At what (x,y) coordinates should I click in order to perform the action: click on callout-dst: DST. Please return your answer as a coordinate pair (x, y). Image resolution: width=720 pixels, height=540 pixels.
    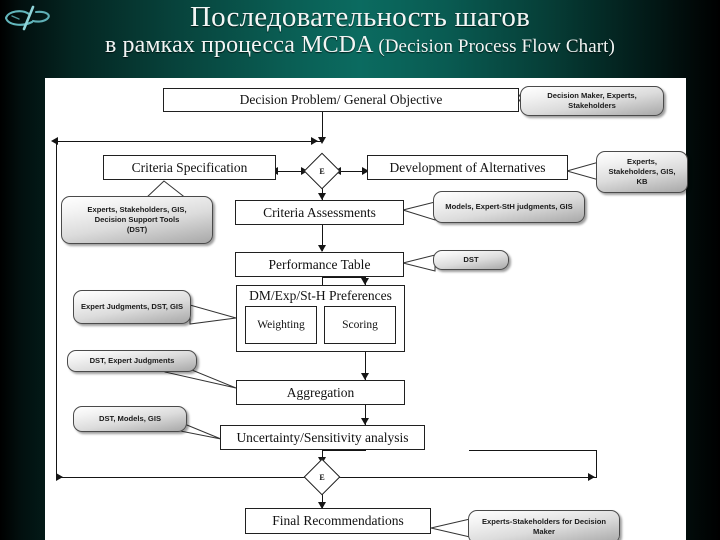
    Looking at the image, I should click on (471, 260).